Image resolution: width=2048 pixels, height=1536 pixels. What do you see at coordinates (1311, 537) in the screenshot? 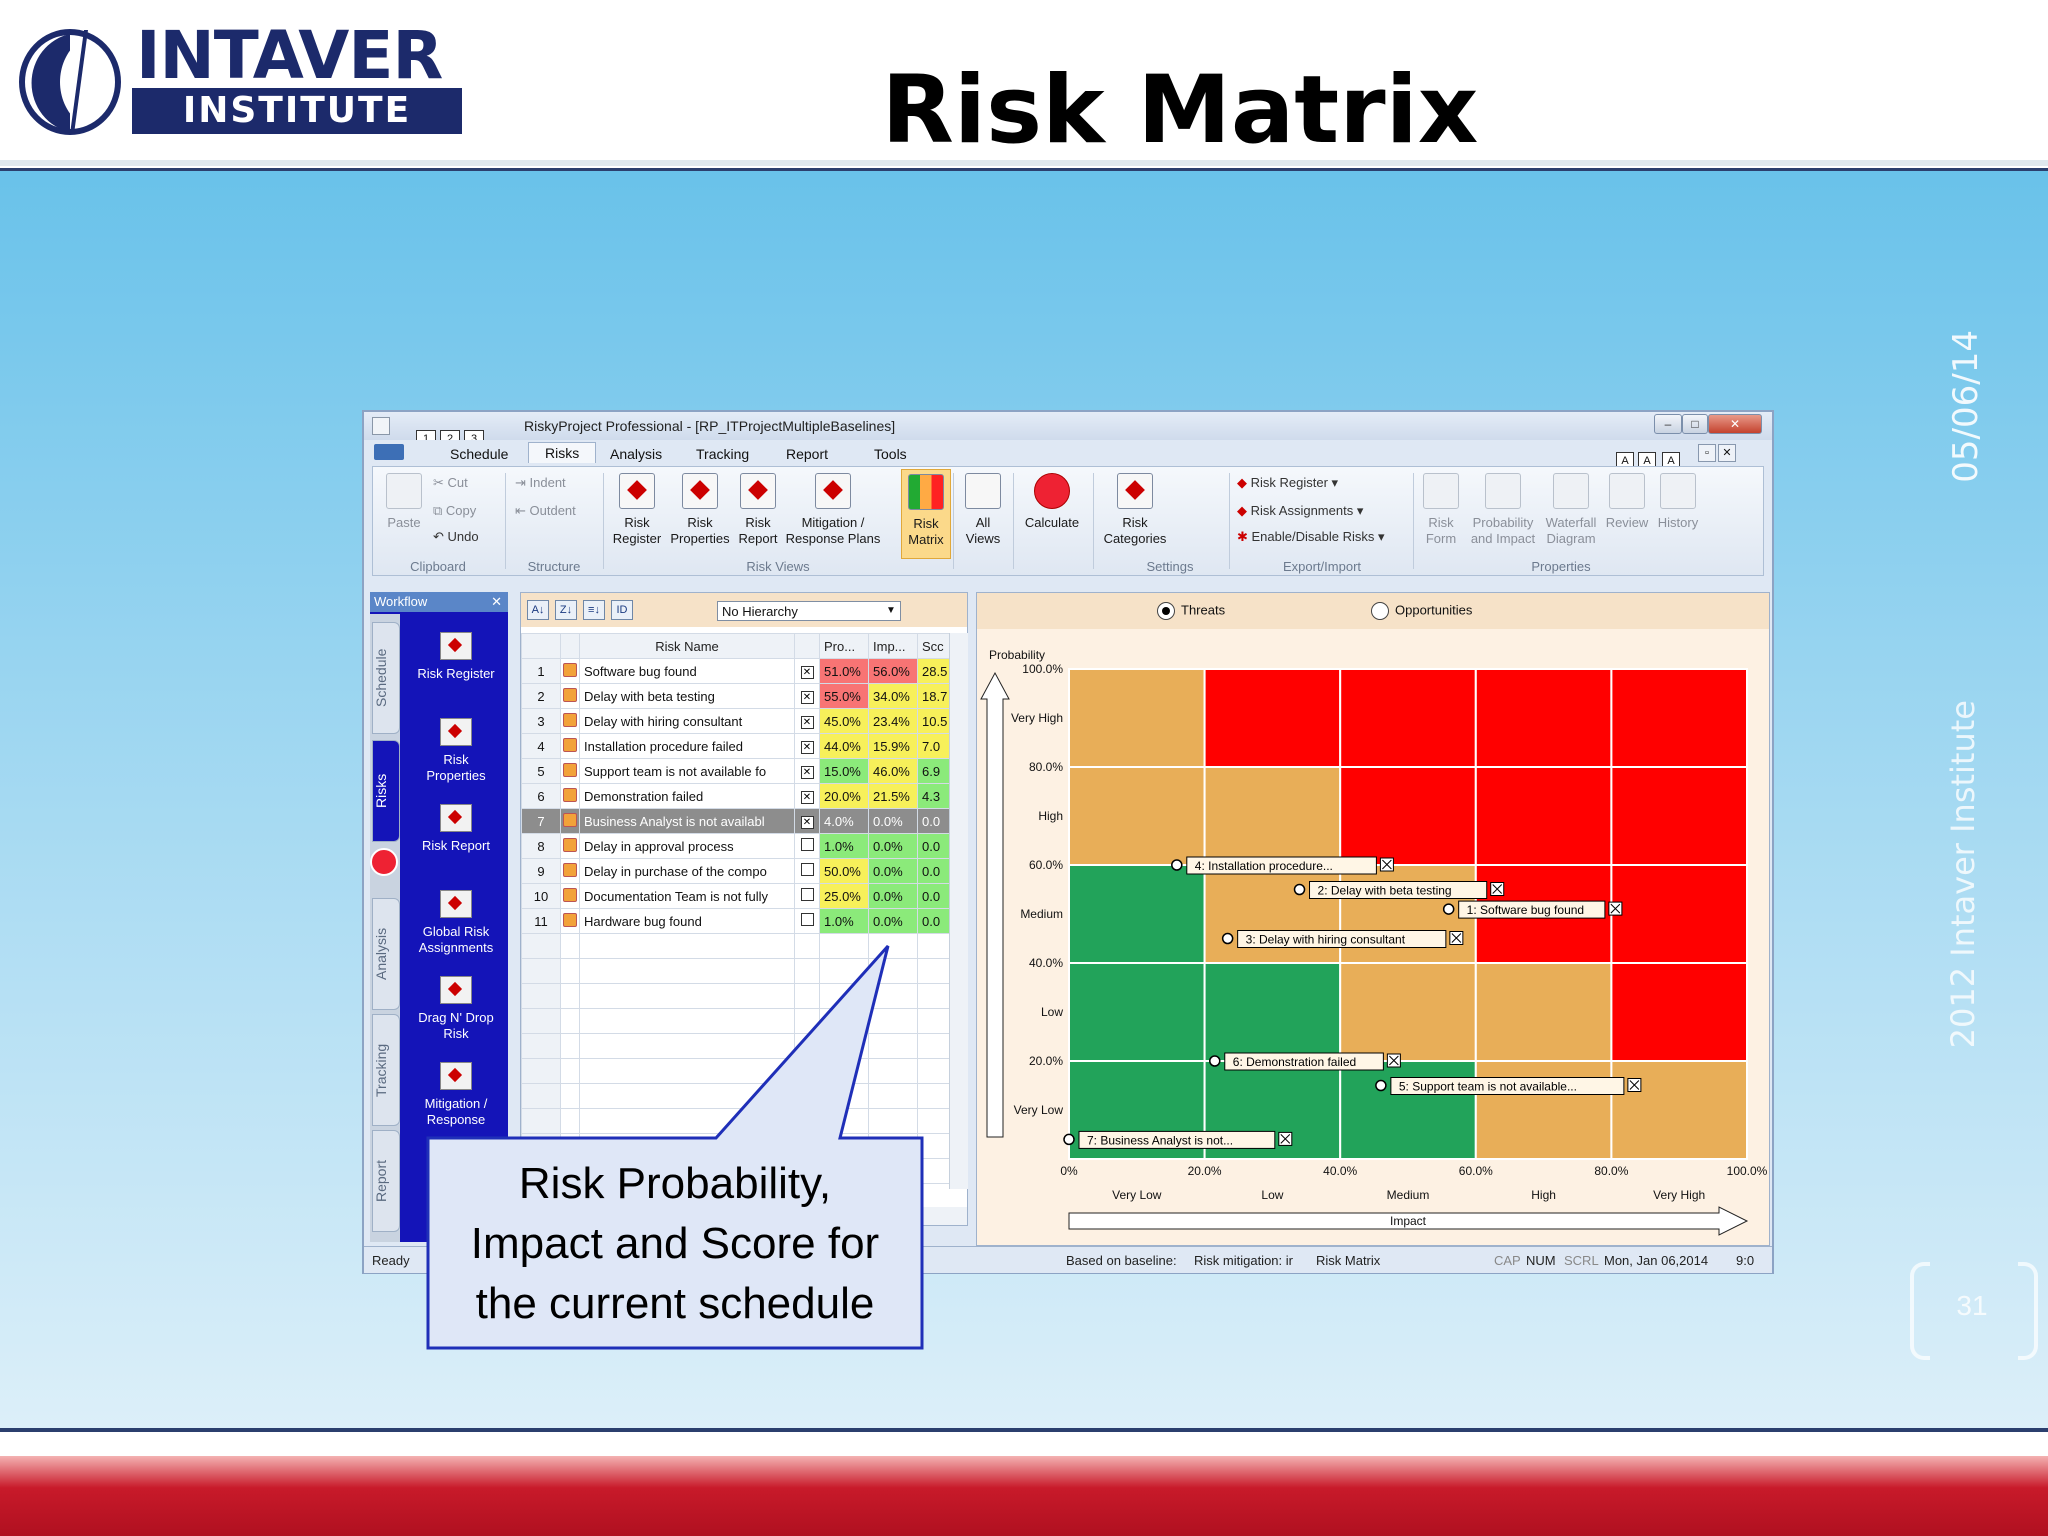
I see `enable-disable-risks-button: ✱ Enable/Disable Risks ▾` at bounding box center [1311, 537].